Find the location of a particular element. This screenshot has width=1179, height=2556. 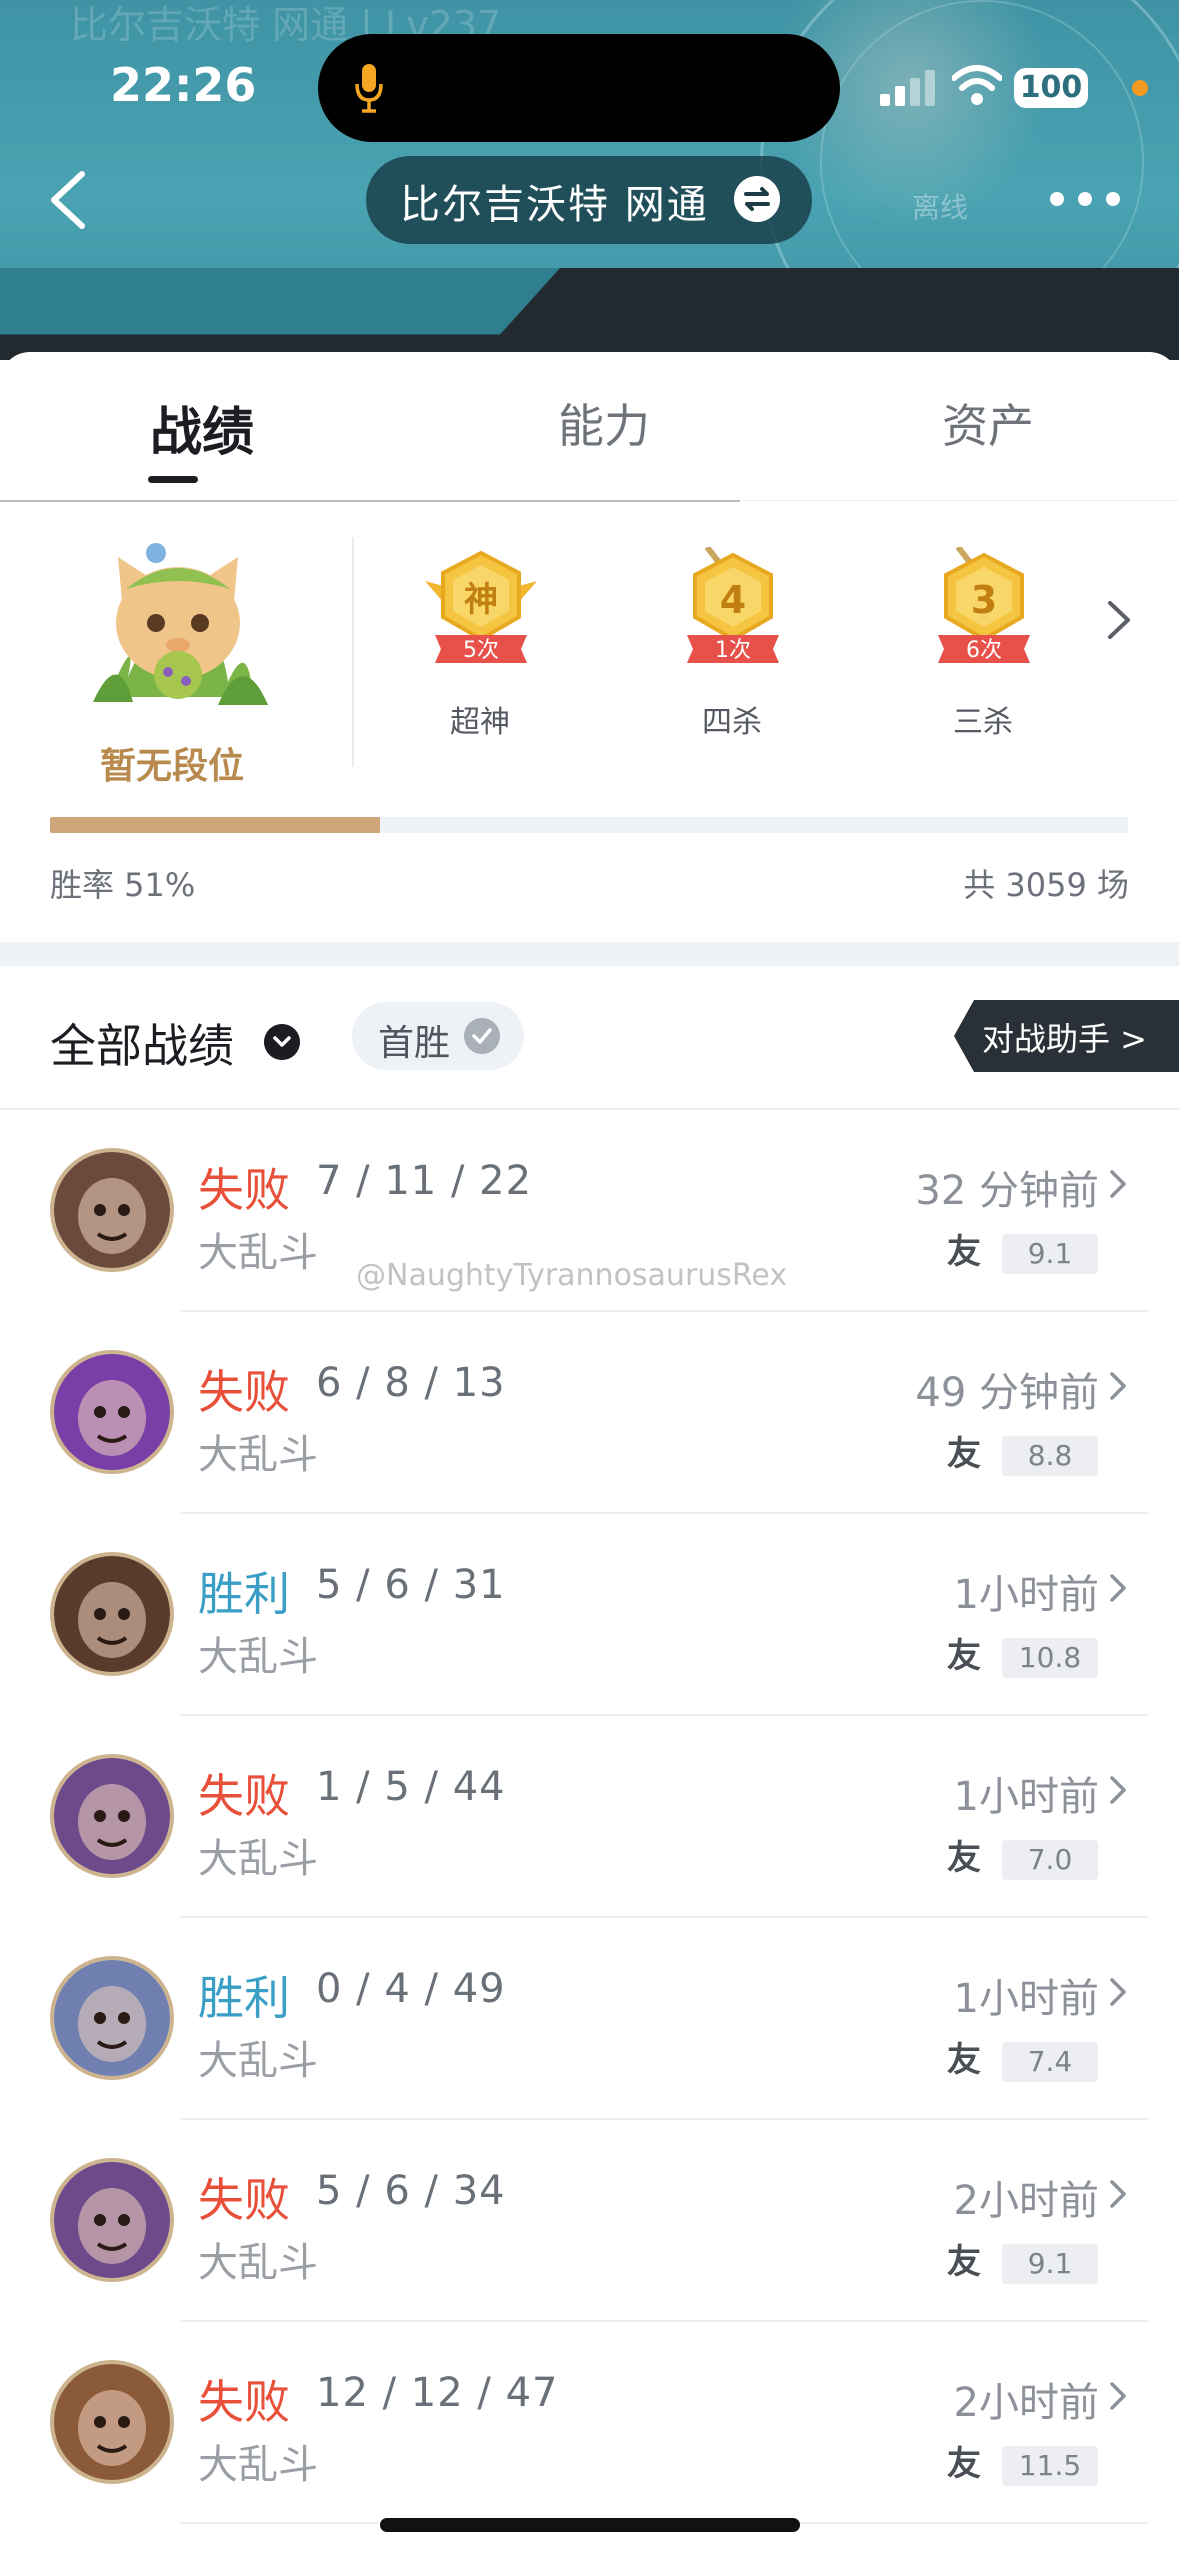

achievement-triple-kill: 3 6次 三杀 is located at coordinates (983, 652).